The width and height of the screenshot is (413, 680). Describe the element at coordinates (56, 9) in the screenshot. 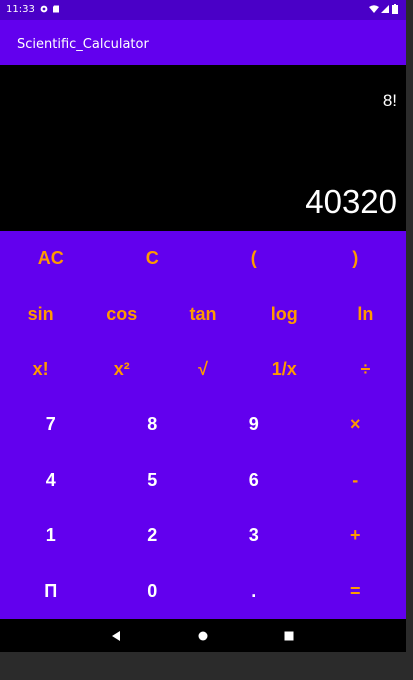

I see `sd-card-icon` at that location.